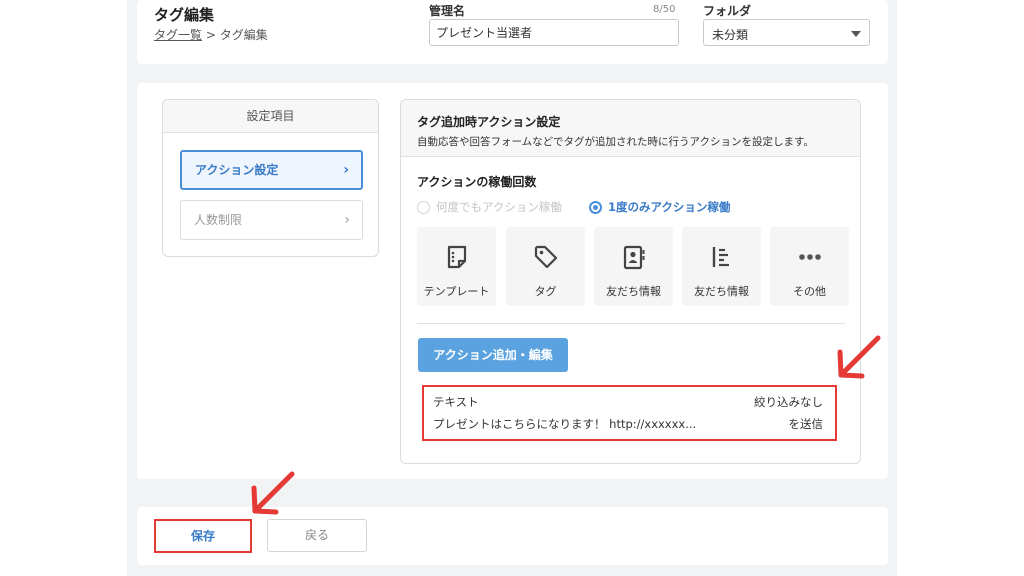 This screenshot has height=576, width=1024. What do you see at coordinates (727, 11) in the screenshot?
I see `folder-field-label: フォルダ` at bounding box center [727, 11].